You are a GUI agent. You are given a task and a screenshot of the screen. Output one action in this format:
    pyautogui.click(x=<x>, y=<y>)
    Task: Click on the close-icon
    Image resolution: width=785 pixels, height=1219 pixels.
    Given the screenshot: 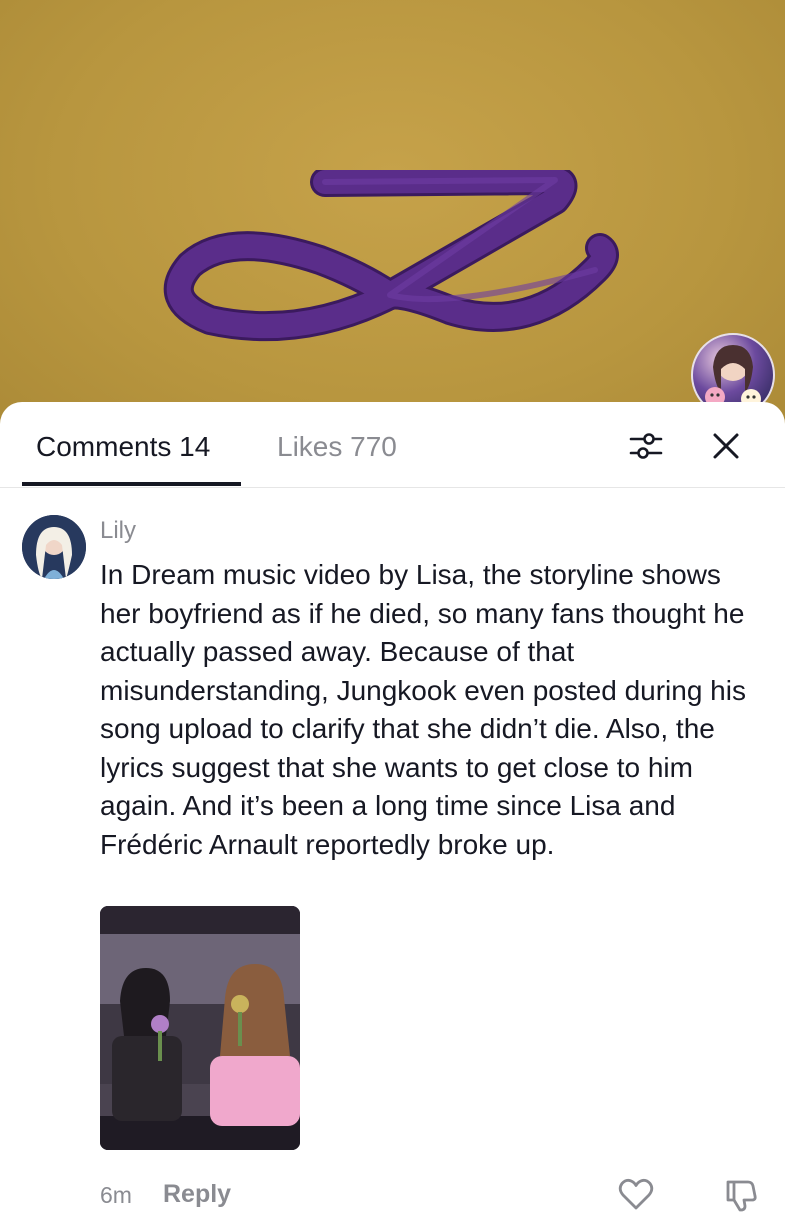 What is the action you would take?
    pyautogui.click(x=726, y=446)
    